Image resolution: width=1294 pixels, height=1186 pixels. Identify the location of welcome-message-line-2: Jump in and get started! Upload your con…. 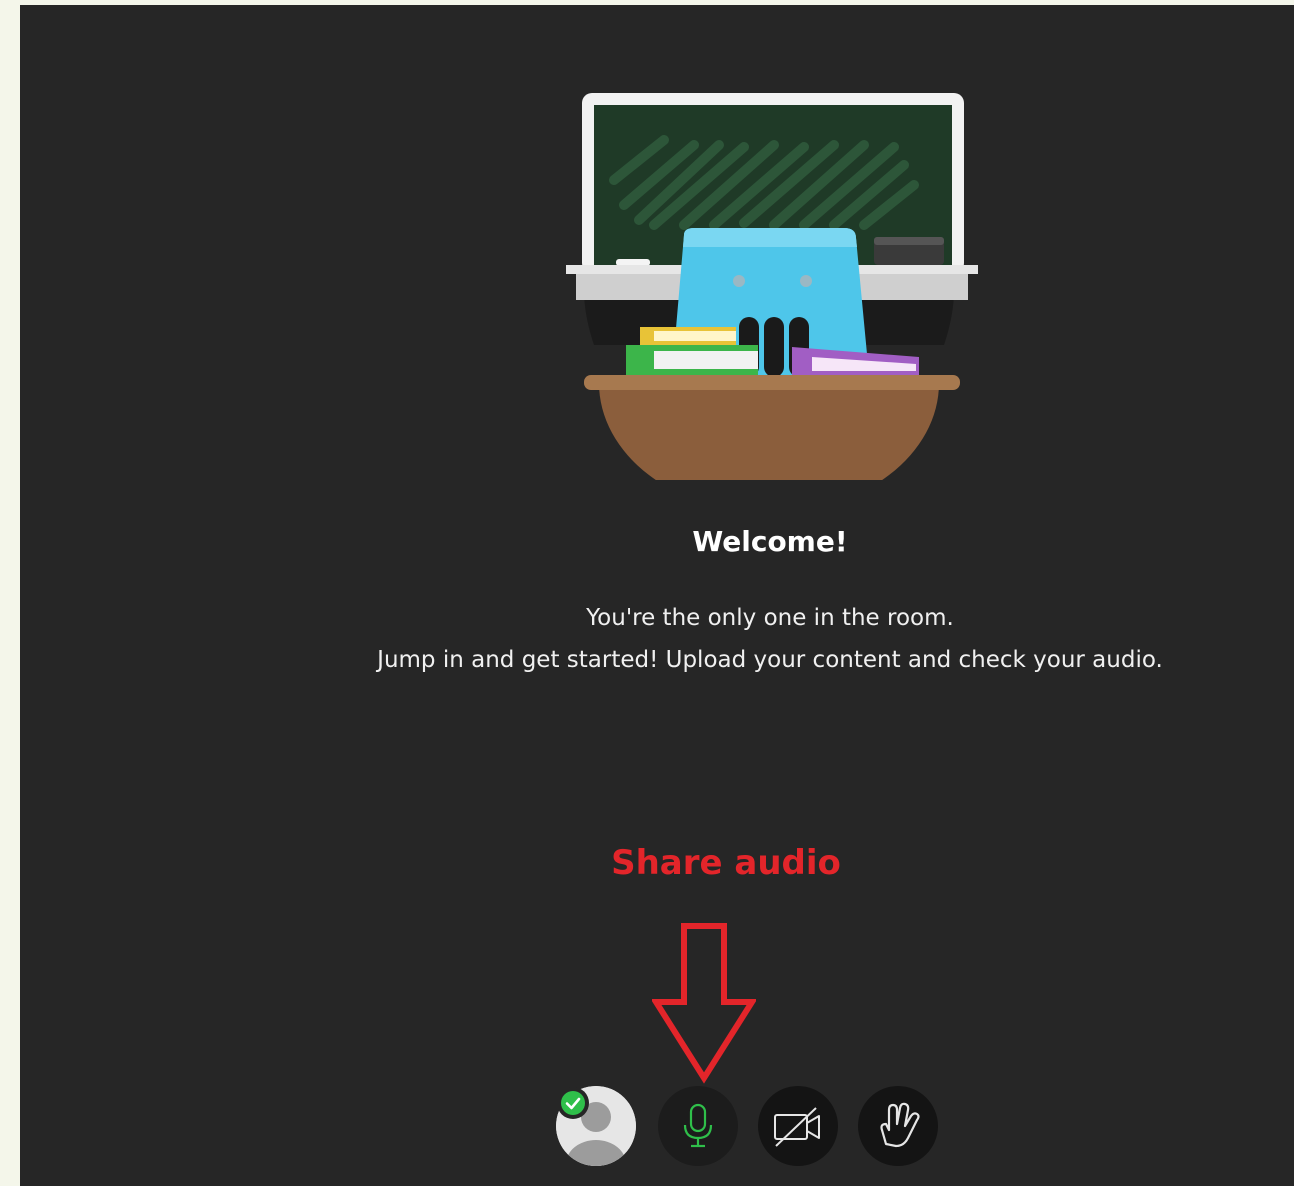
(770, 660).